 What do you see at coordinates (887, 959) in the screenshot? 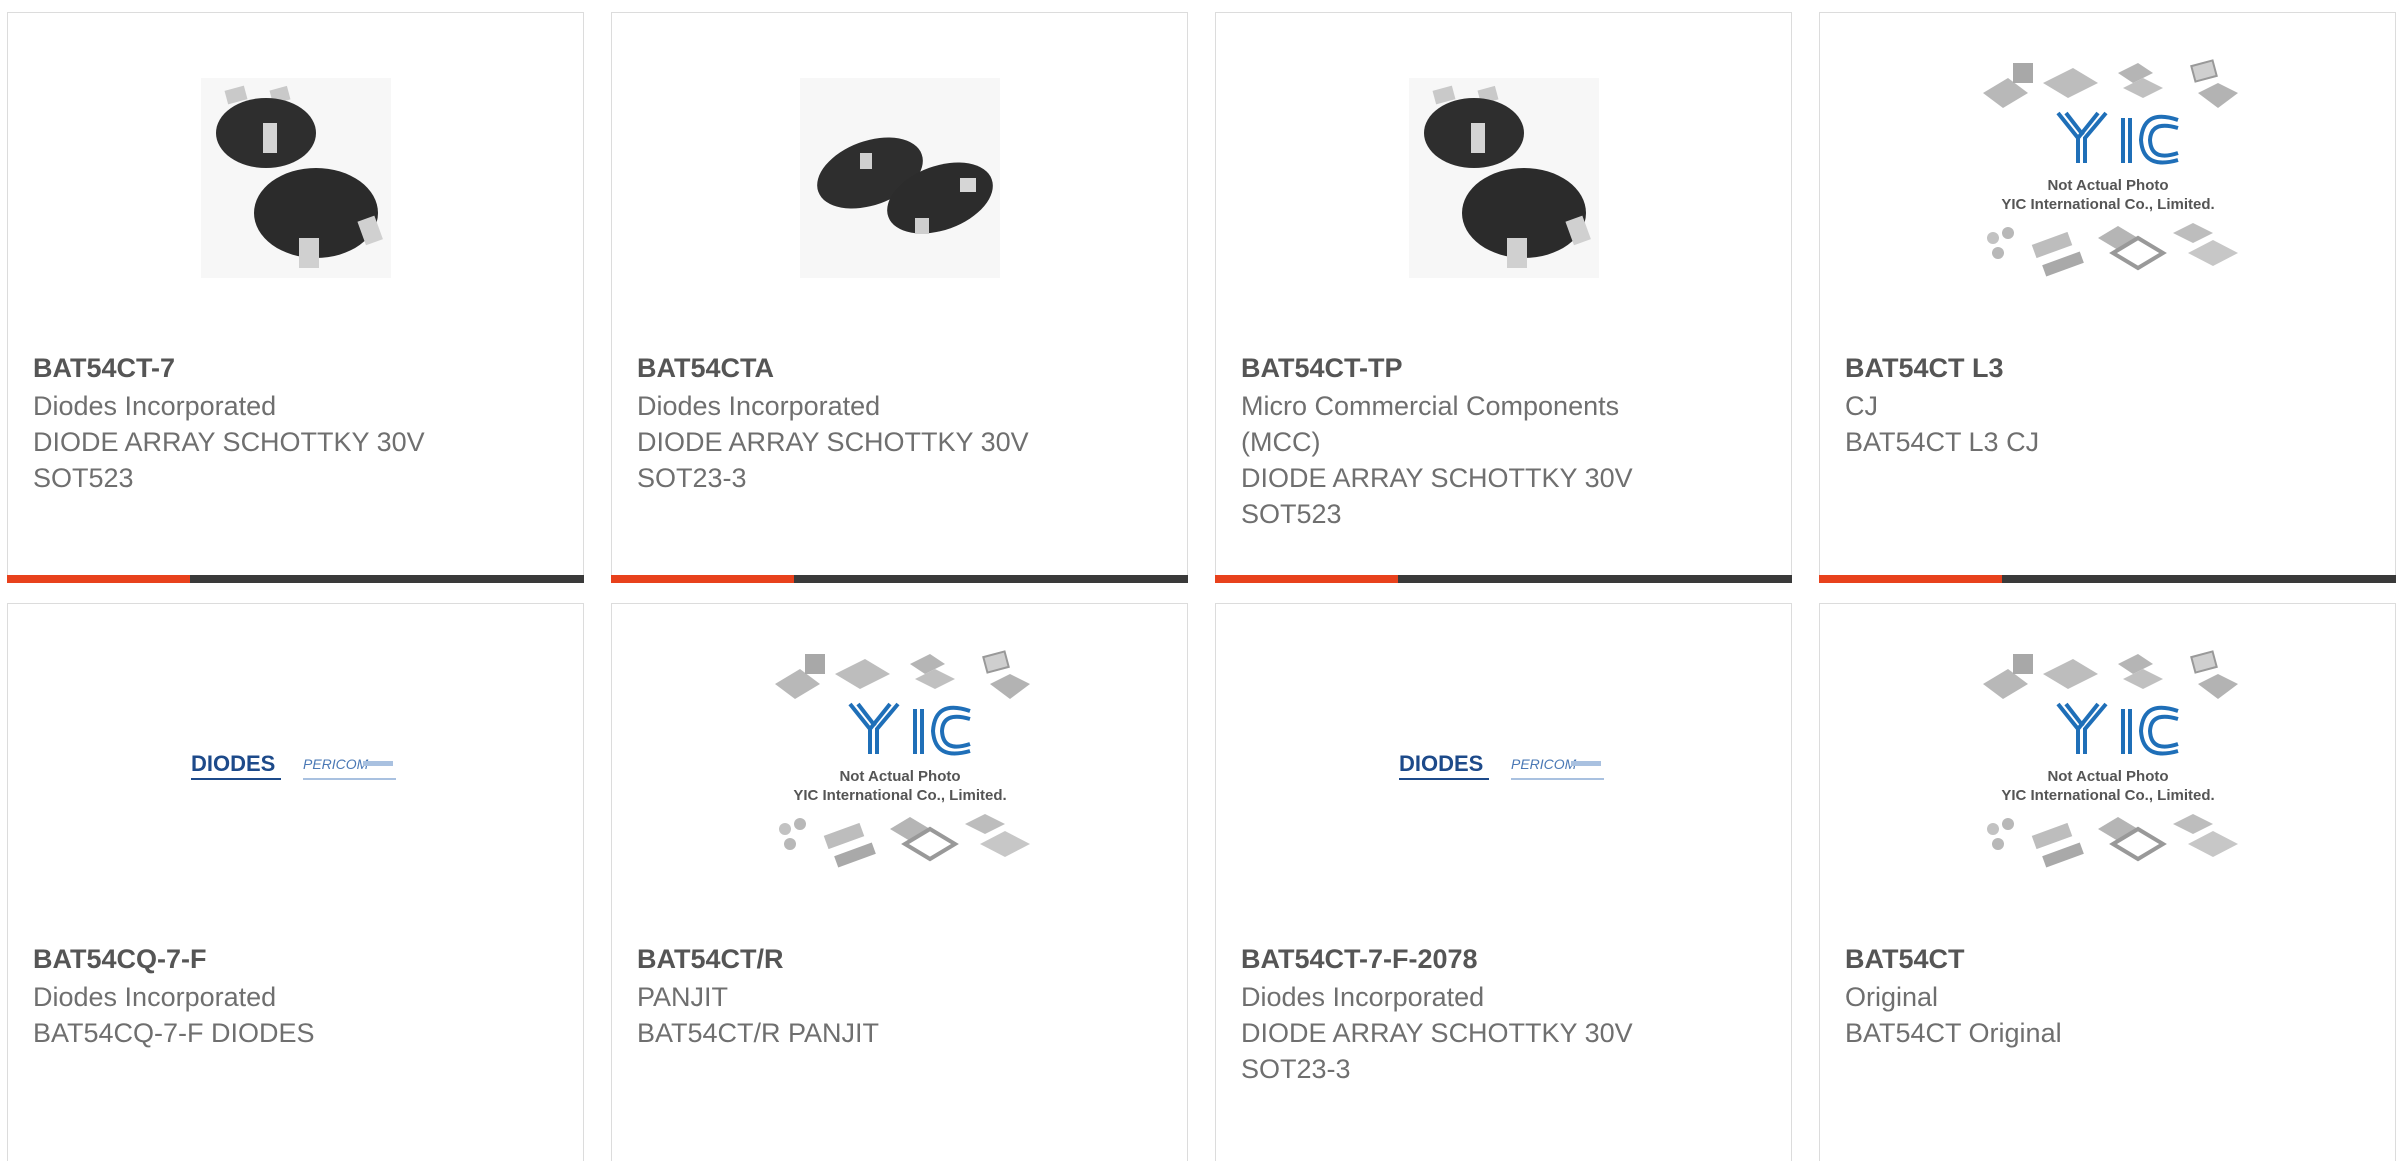
I see `part-number: BAT54CT/R` at bounding box center [887, 959].